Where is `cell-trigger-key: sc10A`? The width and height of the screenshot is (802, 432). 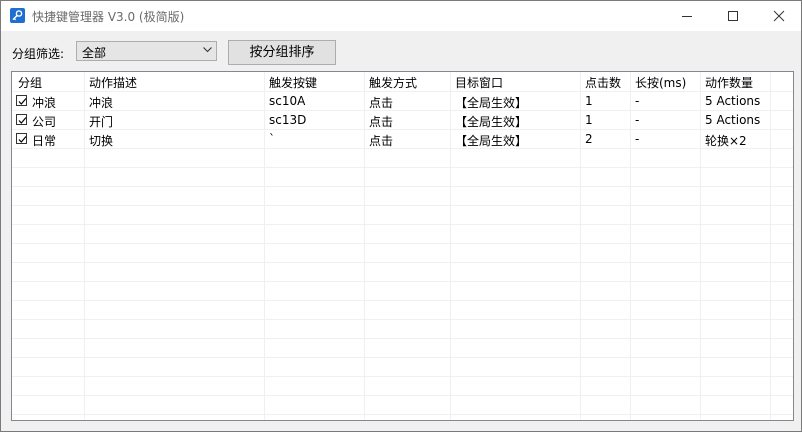
cell-trigger-key: sc10A is located at coordinates (287, 101).